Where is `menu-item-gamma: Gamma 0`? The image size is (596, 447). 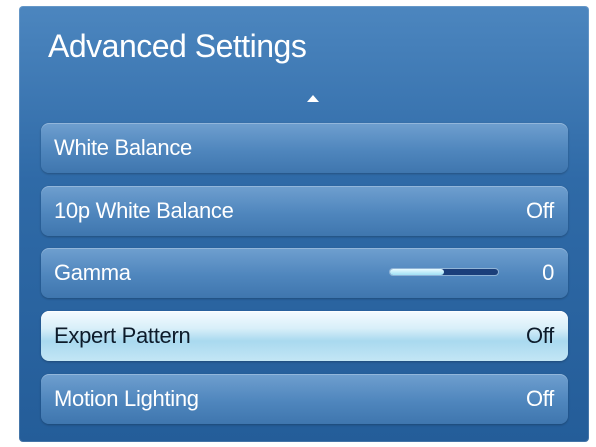
menu-item-gamma: Gamma 0 is located at coordinates (304, 273).